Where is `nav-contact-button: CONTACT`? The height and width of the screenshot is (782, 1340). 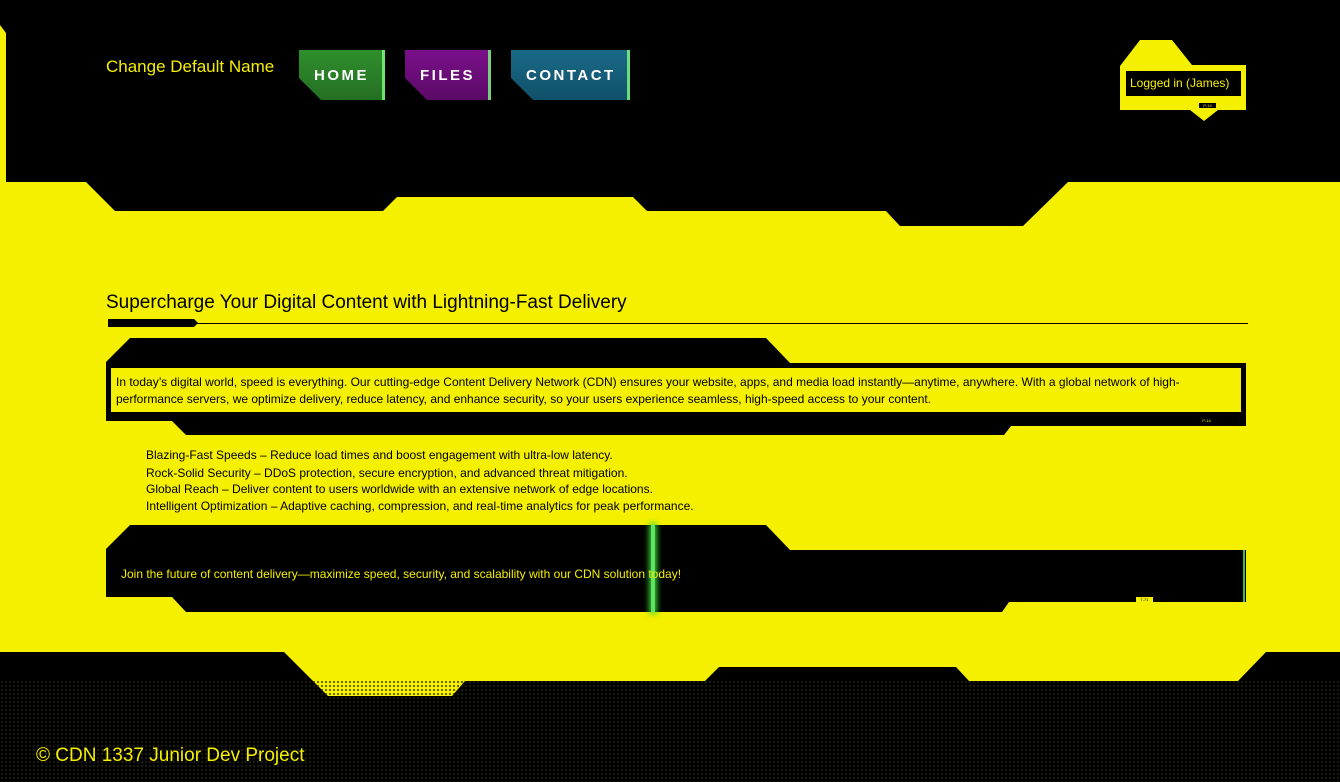 nav-contact-button: CONTACT is located at coordinates (570, 75).